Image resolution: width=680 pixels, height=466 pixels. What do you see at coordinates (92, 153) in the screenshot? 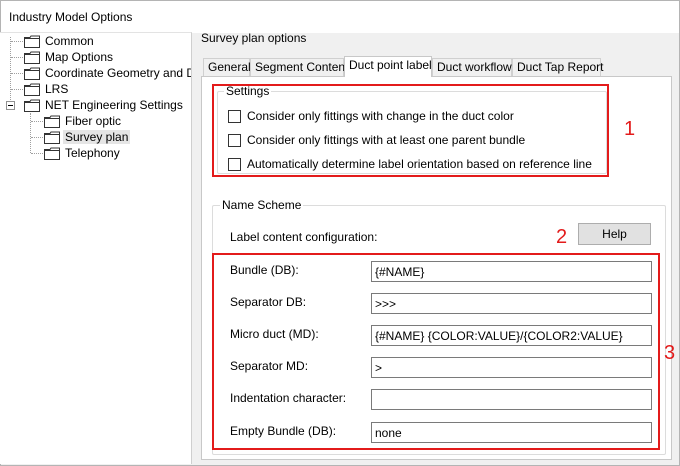
I see `tree-label: Telephony` at bounding box center [92, 153].